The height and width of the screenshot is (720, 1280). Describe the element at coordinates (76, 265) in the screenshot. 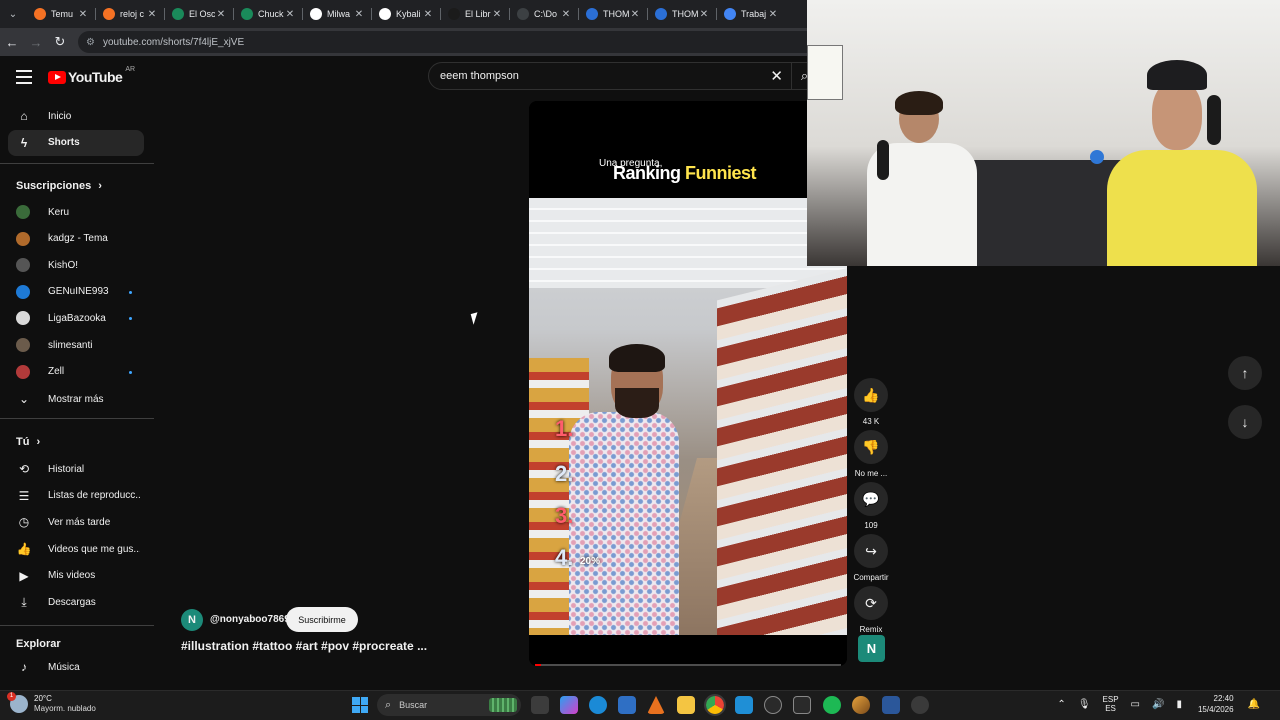

I see `sidebar-subscription: KishÕ!` at that location.